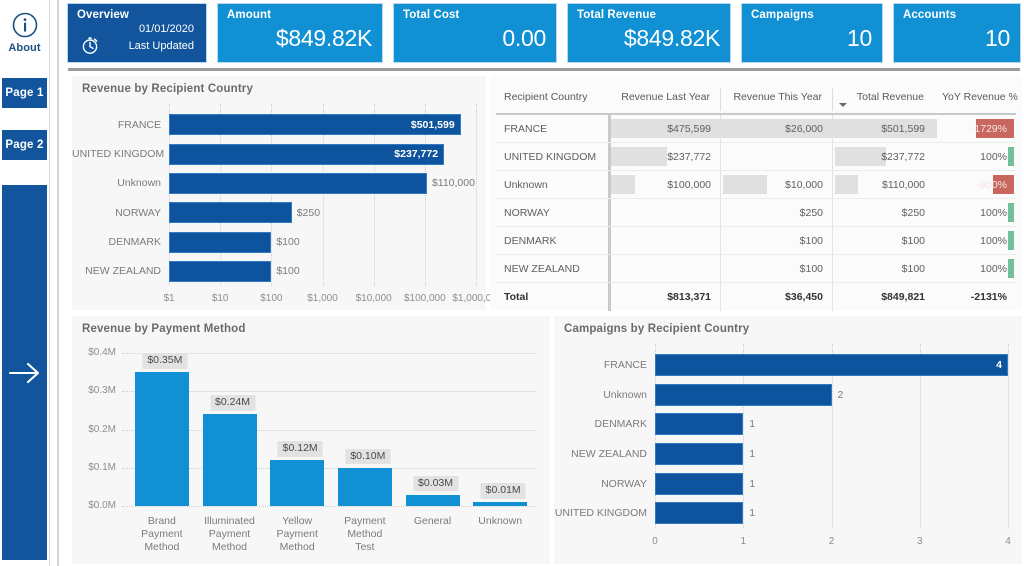 Image resolution: width=1024 pixels, height=566 pixels. I want to click on cell-value: $501,599, so click(903, 128).